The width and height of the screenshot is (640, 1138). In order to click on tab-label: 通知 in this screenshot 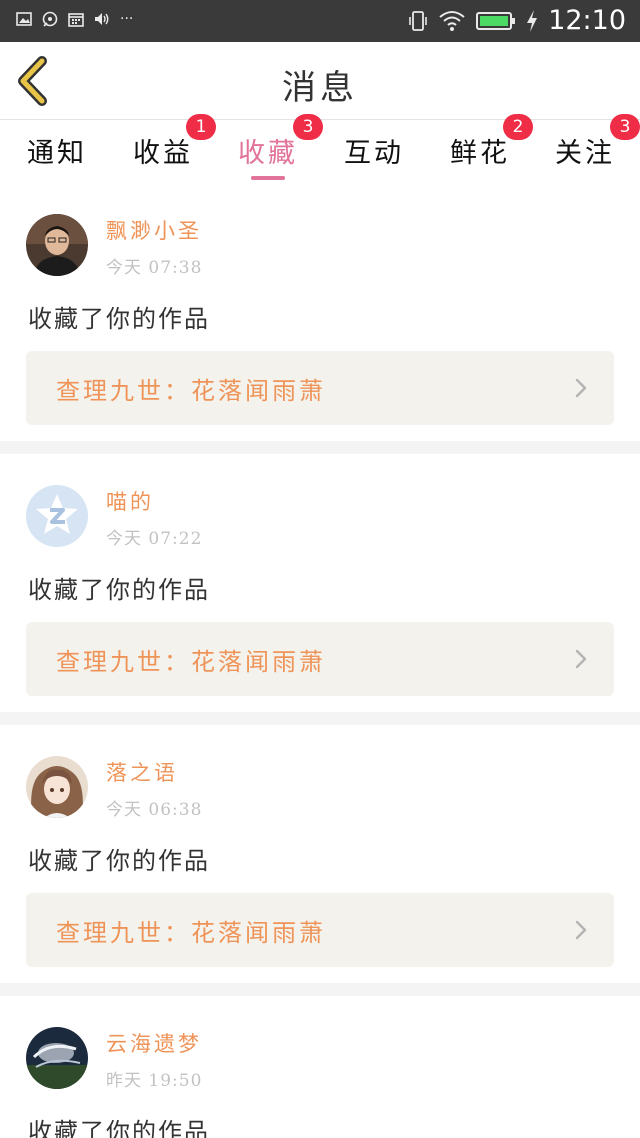, I will do `click(57, 153)`.